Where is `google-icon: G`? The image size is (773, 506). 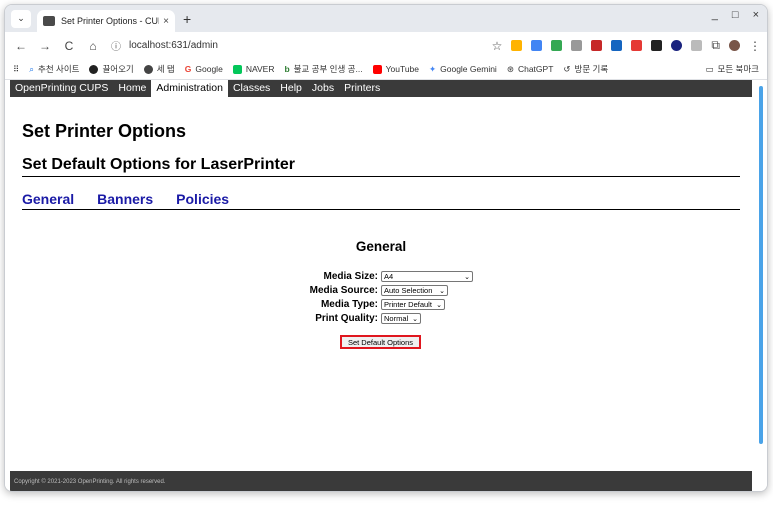
google-icon: G is located at coordinates (188, 69).